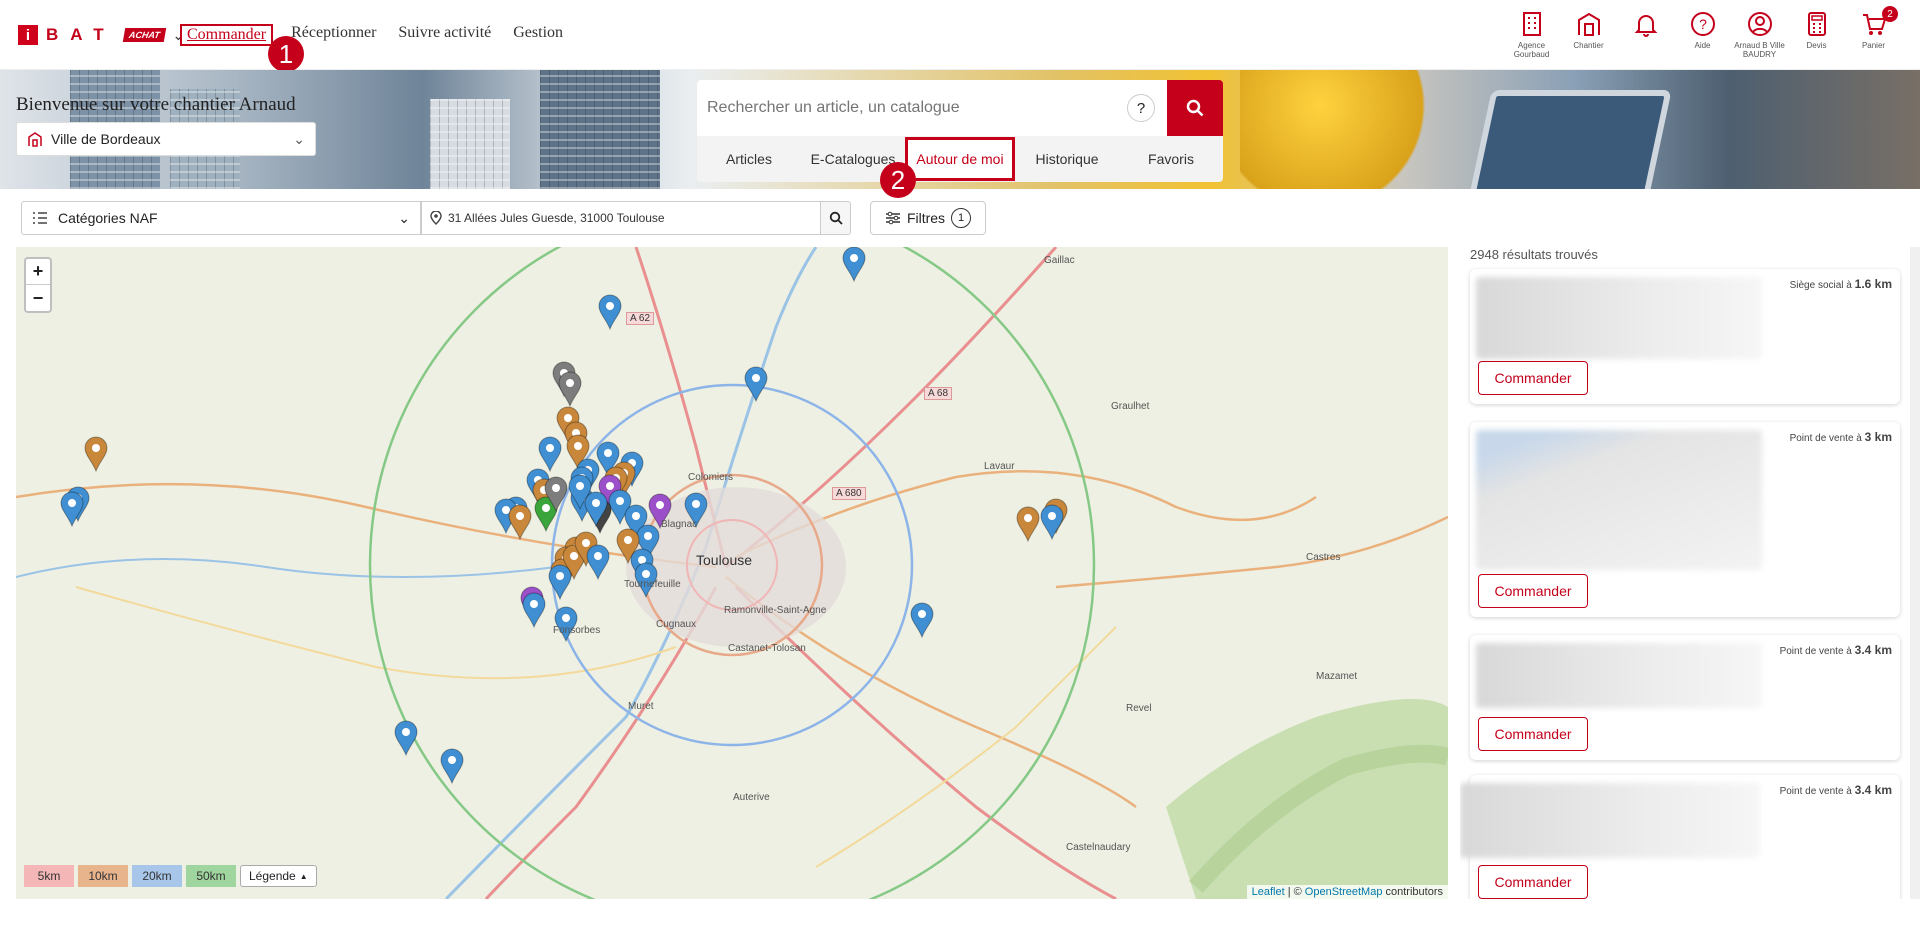 The height and width of the screenshot is (929, 1920). I want to click on welcome-title: Bienvenue sur votre chantier Arnaud, so click(156, 104).